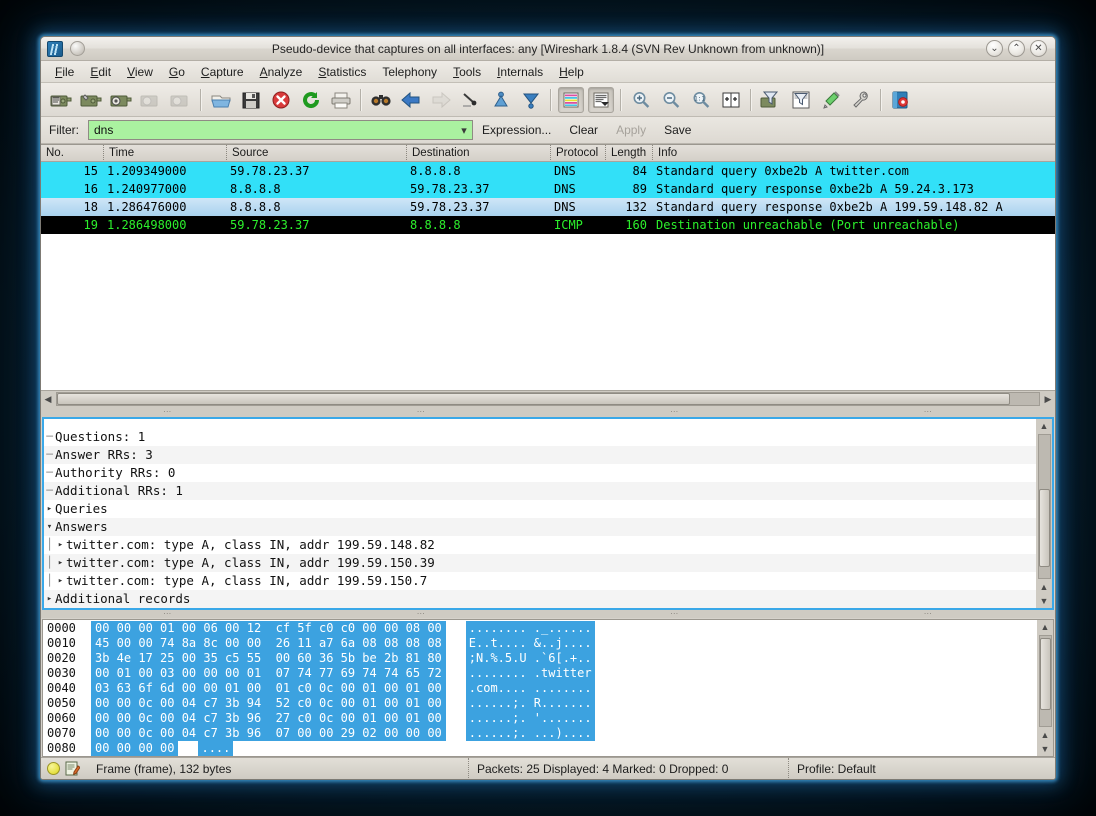  What do you see at coordinates (731, 100) in the screenshot?
I see `resize-columns-icon` at bounding box center [731, 100].